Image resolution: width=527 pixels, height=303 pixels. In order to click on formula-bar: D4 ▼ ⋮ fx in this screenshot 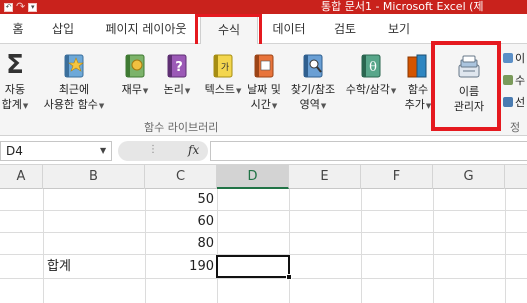, I will do `click(263, 151)`.